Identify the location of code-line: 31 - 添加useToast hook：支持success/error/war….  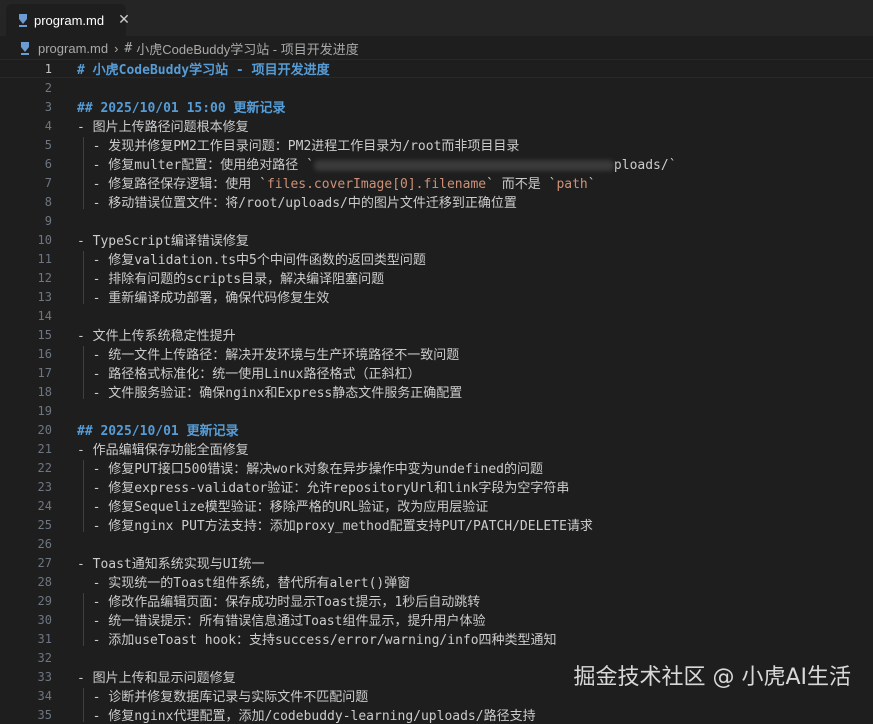
(436, 639).